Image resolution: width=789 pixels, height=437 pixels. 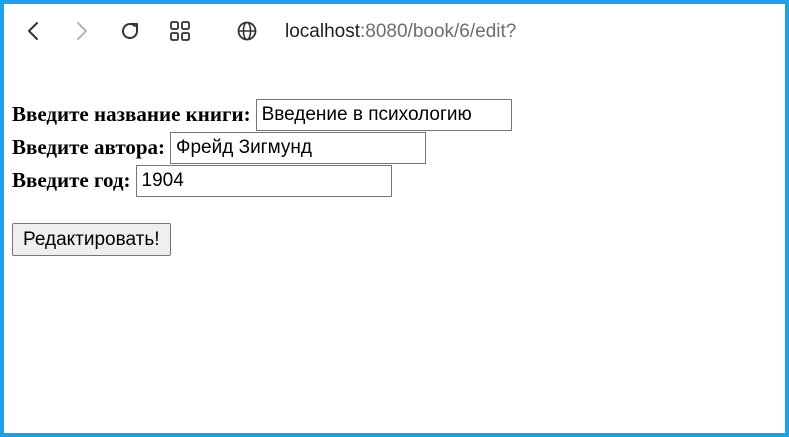 What do you see at coordinates (81, 31) in the screenshot?
I see `forward-arrow-icon` at bounding box center [81, 31].